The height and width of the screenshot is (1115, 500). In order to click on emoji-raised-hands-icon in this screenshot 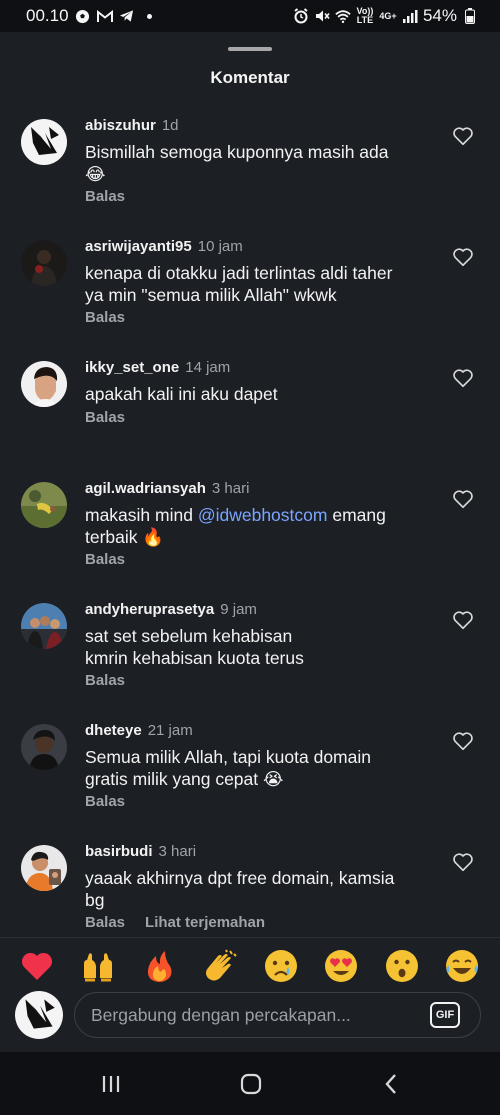, I will do `click(98, 966)`.